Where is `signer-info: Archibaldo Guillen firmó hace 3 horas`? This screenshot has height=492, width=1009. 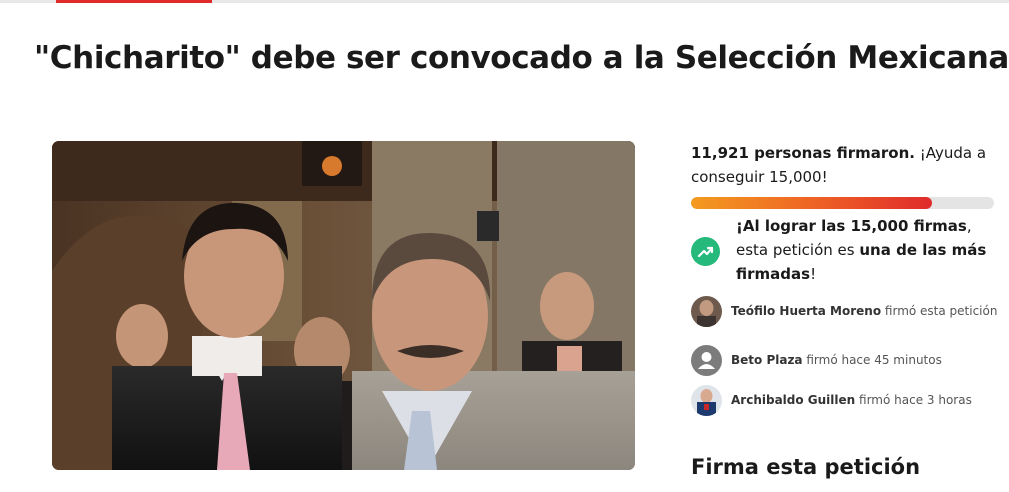
signer-info: Archibaldo Guillen firmó hace 3 horas is located at coordinates (851, 400).